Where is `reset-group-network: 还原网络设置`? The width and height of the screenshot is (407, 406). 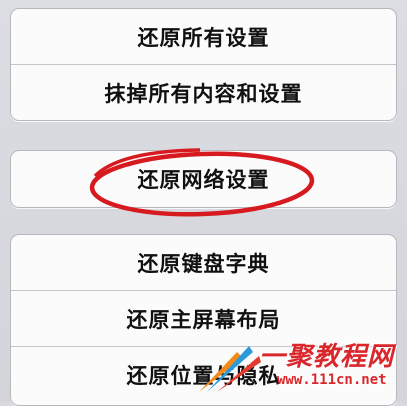 reset-group-network: 还原网络设置 is located at coordinates (203, 179).